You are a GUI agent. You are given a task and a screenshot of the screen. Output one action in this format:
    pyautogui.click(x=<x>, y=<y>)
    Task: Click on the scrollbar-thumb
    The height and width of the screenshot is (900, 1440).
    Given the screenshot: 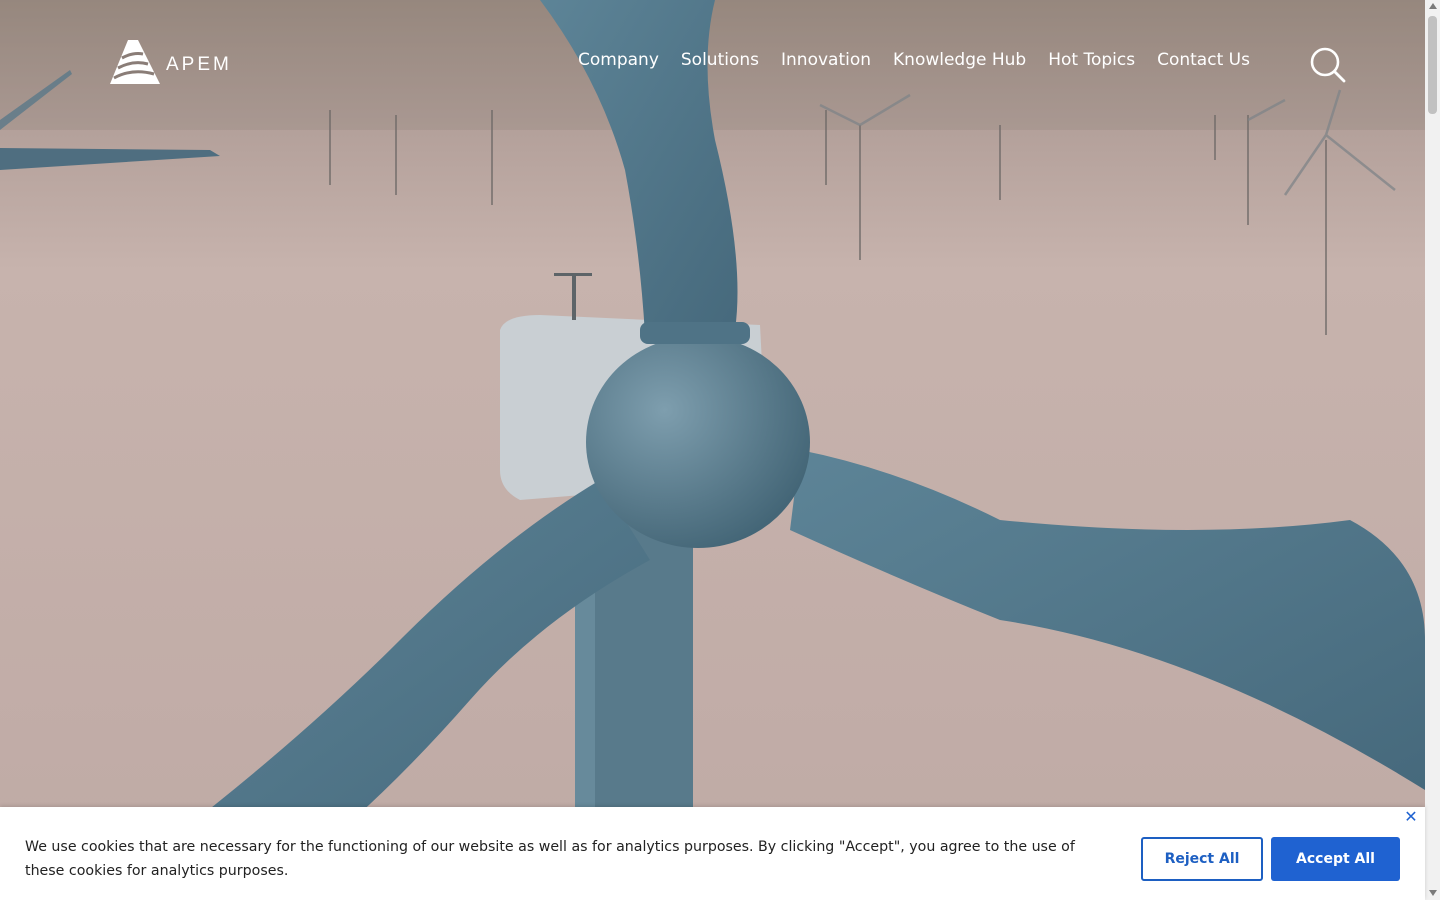 What is the action you would take?
    pyautogui.click(x=1432, y=65)
    